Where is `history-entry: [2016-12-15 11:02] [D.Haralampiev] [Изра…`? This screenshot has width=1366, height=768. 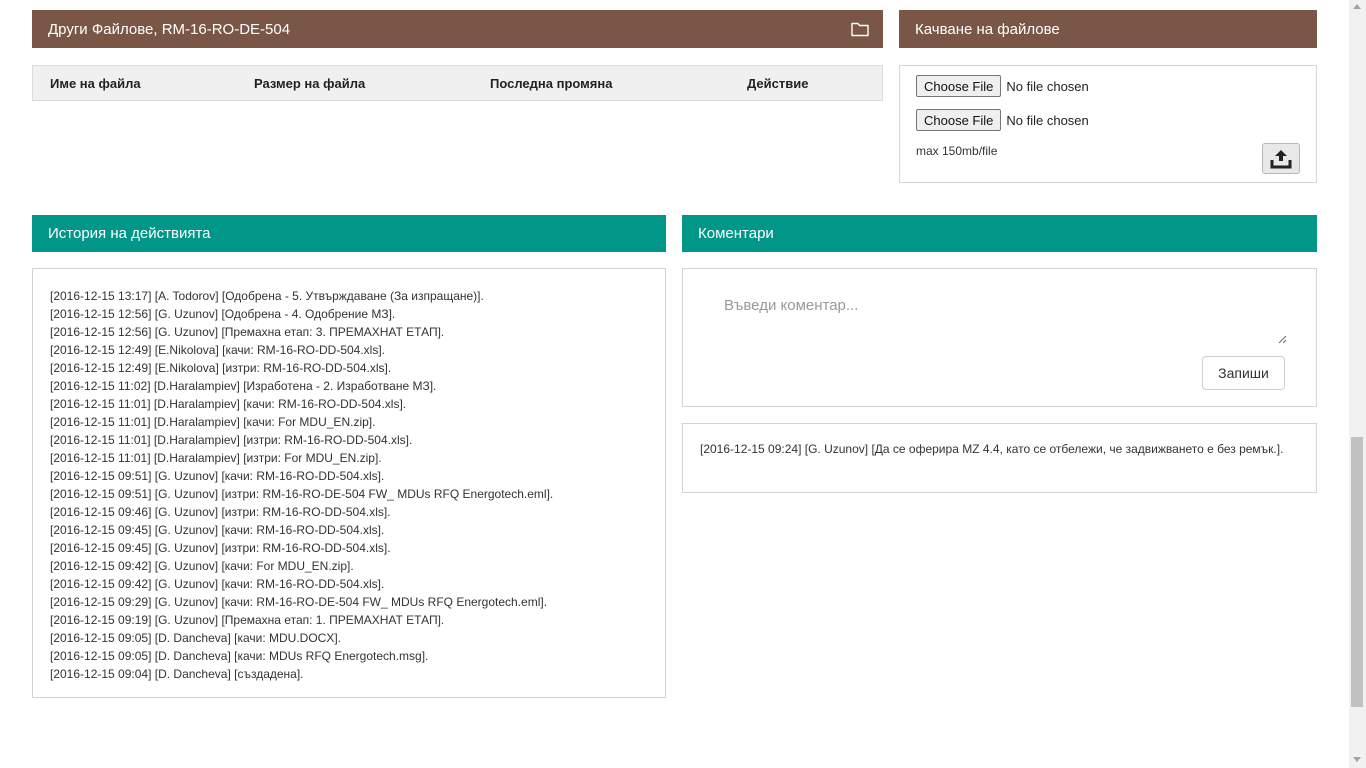
history-entry: [2016-12-15 11:02] [D.Haralampiev] [Изра… is located at coordinates (243, 386).